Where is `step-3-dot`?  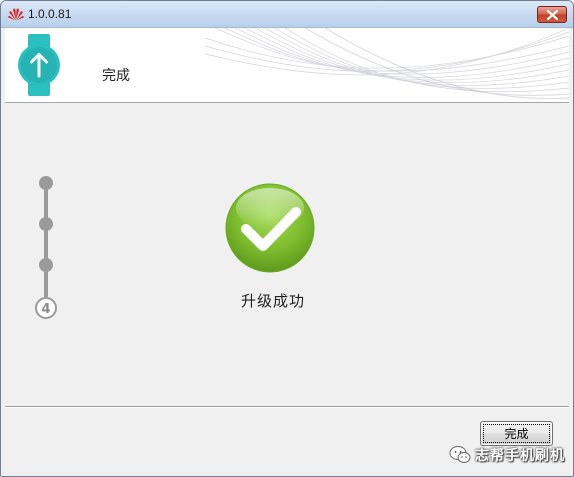 step-3-dot is located at coordinates (46, 265).